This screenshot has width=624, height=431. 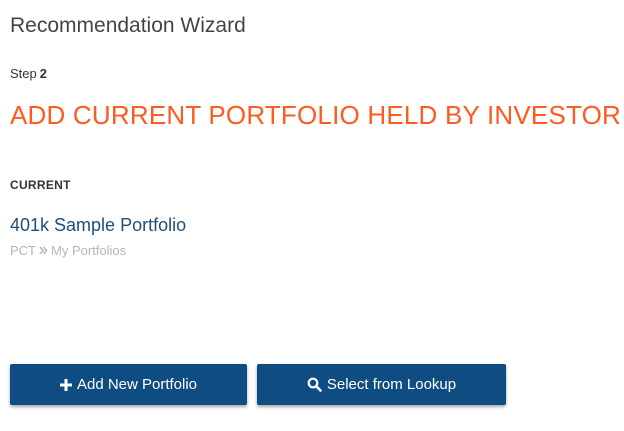 I want to click on breadcrumb-item-pct: PCT, so click(x=23, y=250).